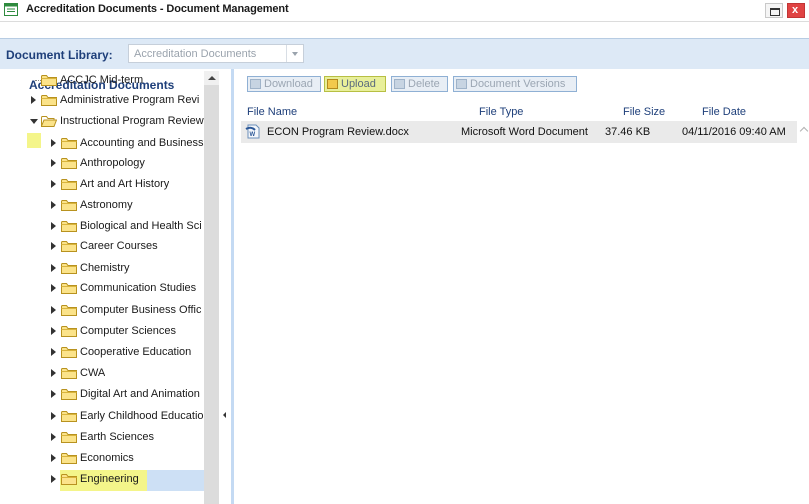 This screenshot has height=504, width=809. I want to click on tree-item: Economics, so click(127, 459).